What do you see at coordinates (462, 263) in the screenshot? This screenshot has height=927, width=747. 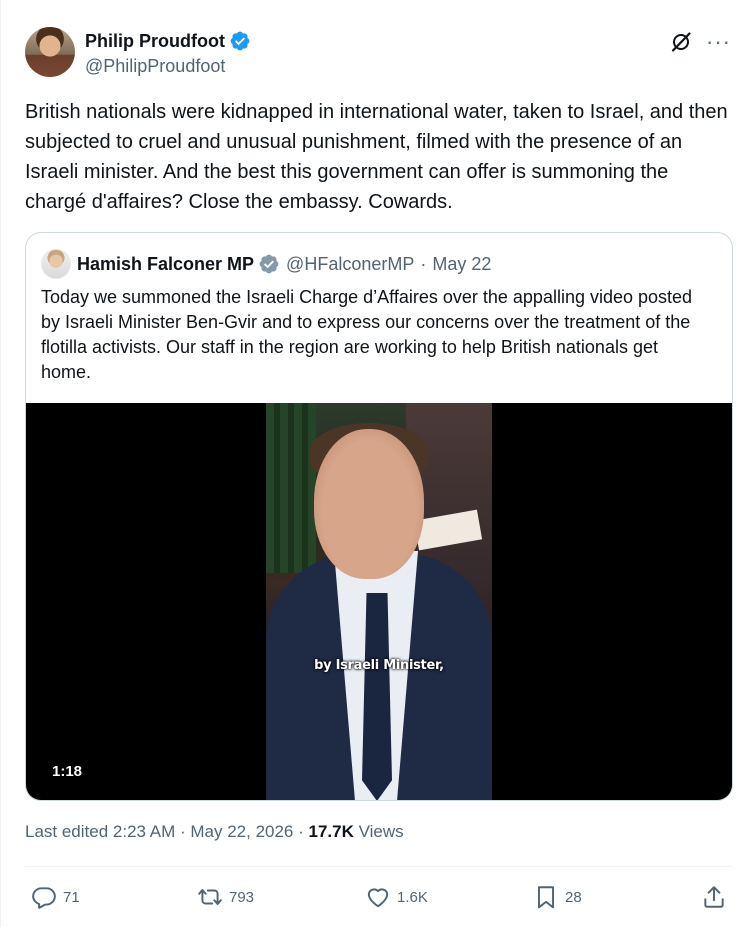 I see `quoted-date: May 22` at bounding box center [462, 263].